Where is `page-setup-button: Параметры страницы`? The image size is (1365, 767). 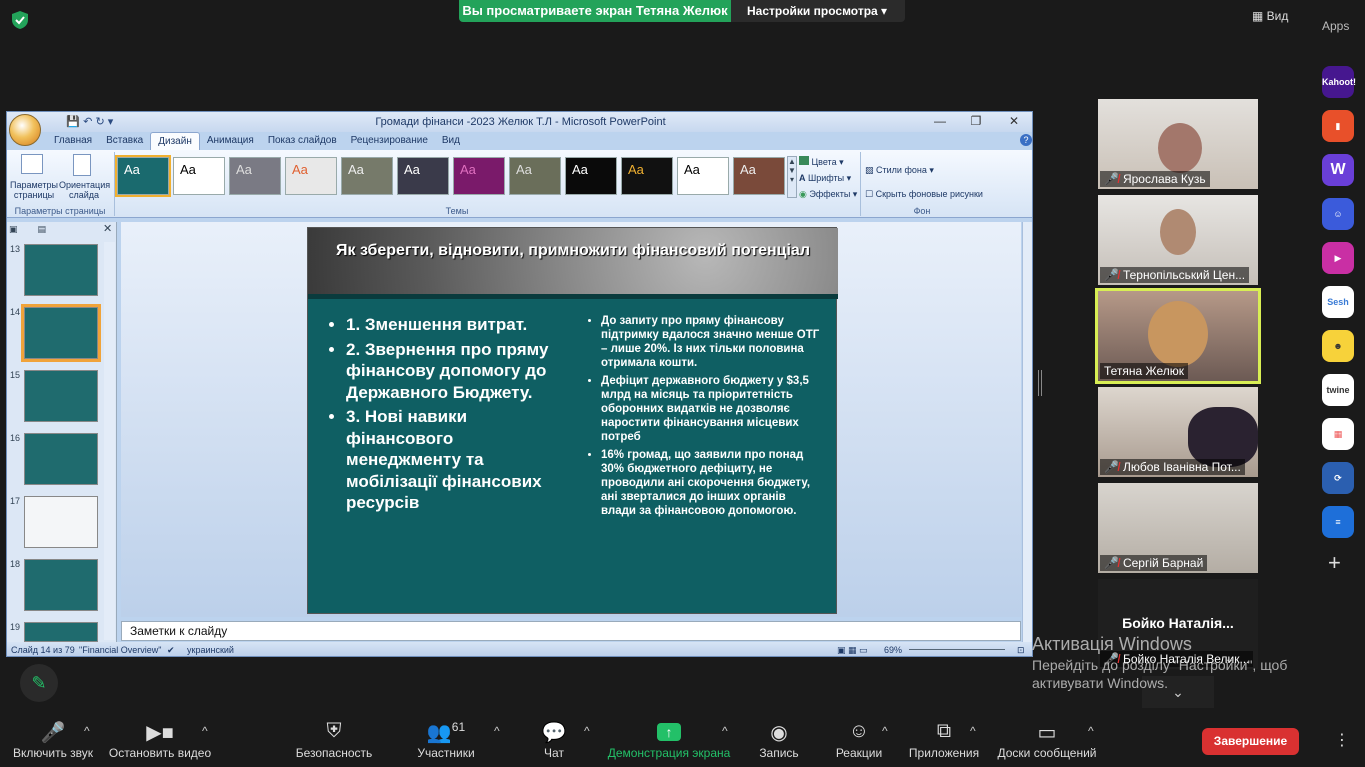
page-setup-button: Параметры страницы is located at coordinates (34, 190).